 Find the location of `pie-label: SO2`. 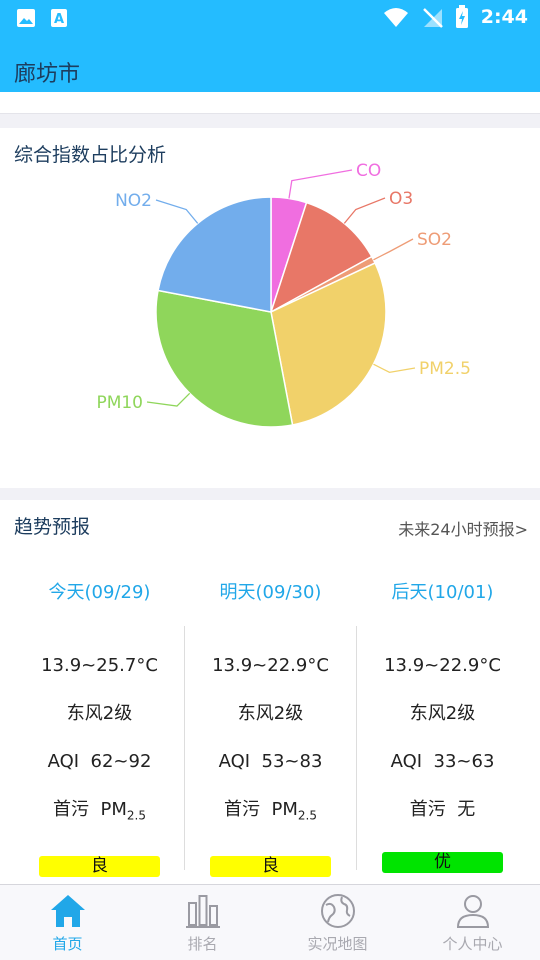

pie-label: SO2 is located at coordinates (434, 240).